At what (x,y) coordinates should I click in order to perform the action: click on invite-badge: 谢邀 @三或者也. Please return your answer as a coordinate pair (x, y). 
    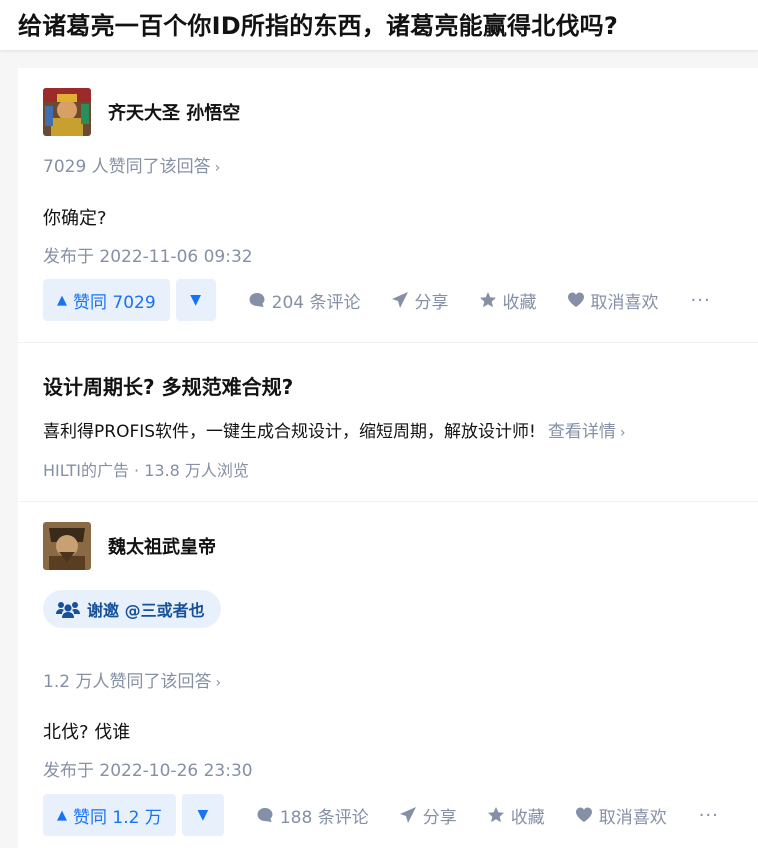
    Looking at the image, I should click on (132, 609).